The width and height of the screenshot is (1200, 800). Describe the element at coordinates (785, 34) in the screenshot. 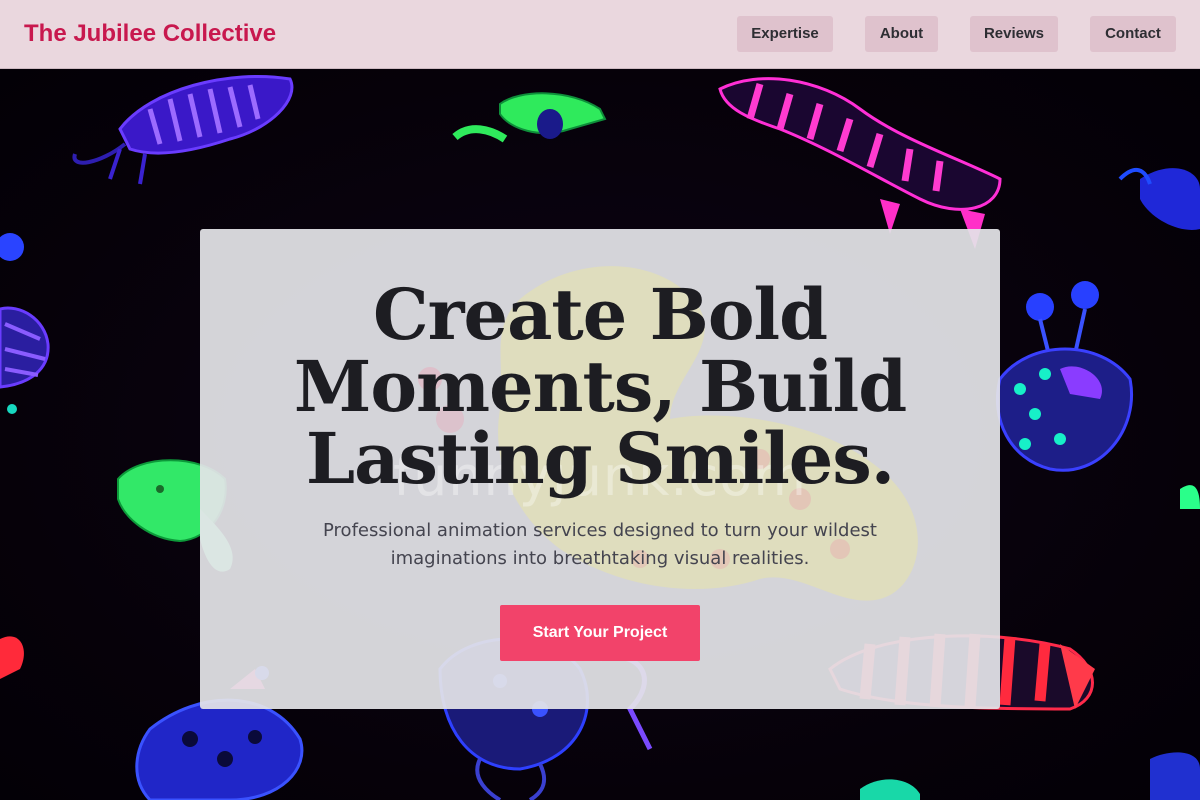

I see `nav-expertise-button: Expertise` at that location.